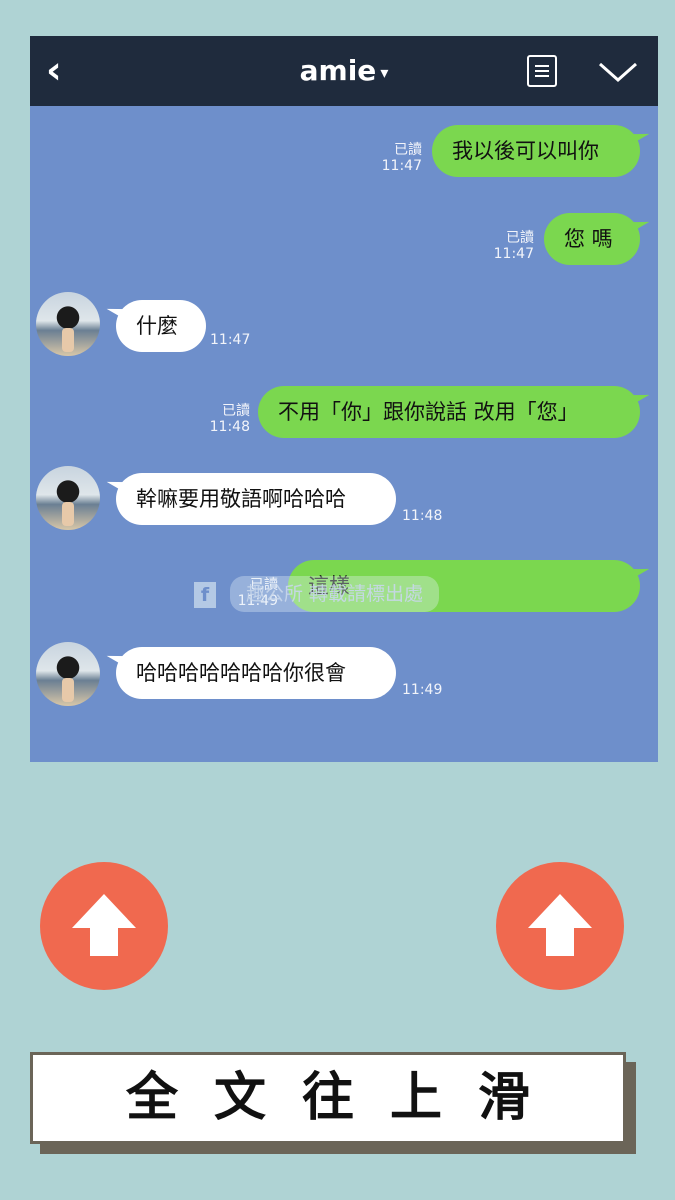 The width and height of the screenshot is (675, 1200). I want to click on scroll-up-banner: 全文往上滑, so click(328, 1098).